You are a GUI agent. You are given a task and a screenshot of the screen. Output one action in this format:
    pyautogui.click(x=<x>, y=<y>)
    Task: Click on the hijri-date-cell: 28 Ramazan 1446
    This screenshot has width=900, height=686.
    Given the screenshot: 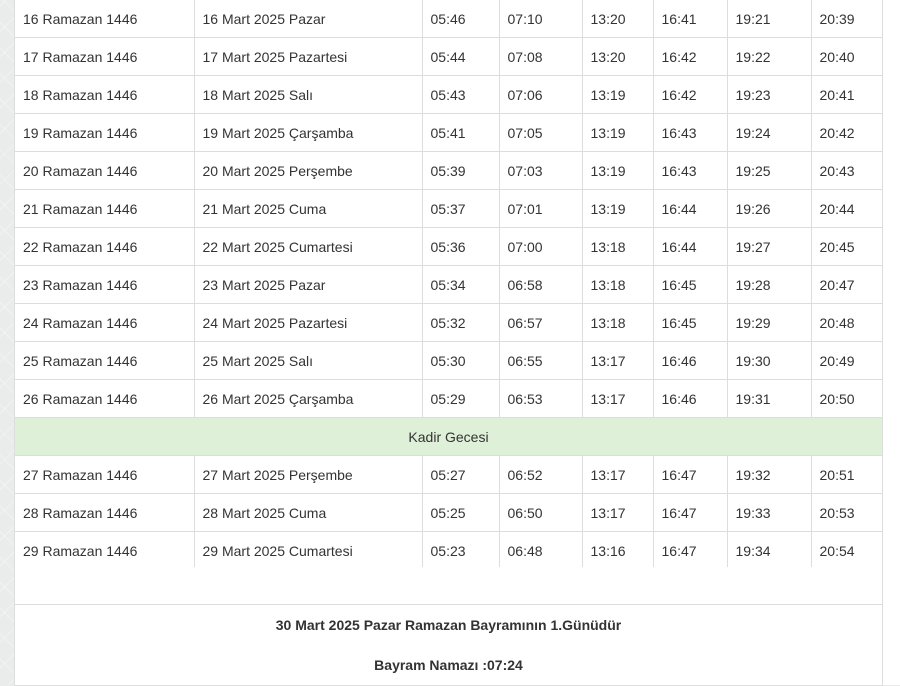 What is the action you would take?
    pyautogui.click(x=105, y=512)
    